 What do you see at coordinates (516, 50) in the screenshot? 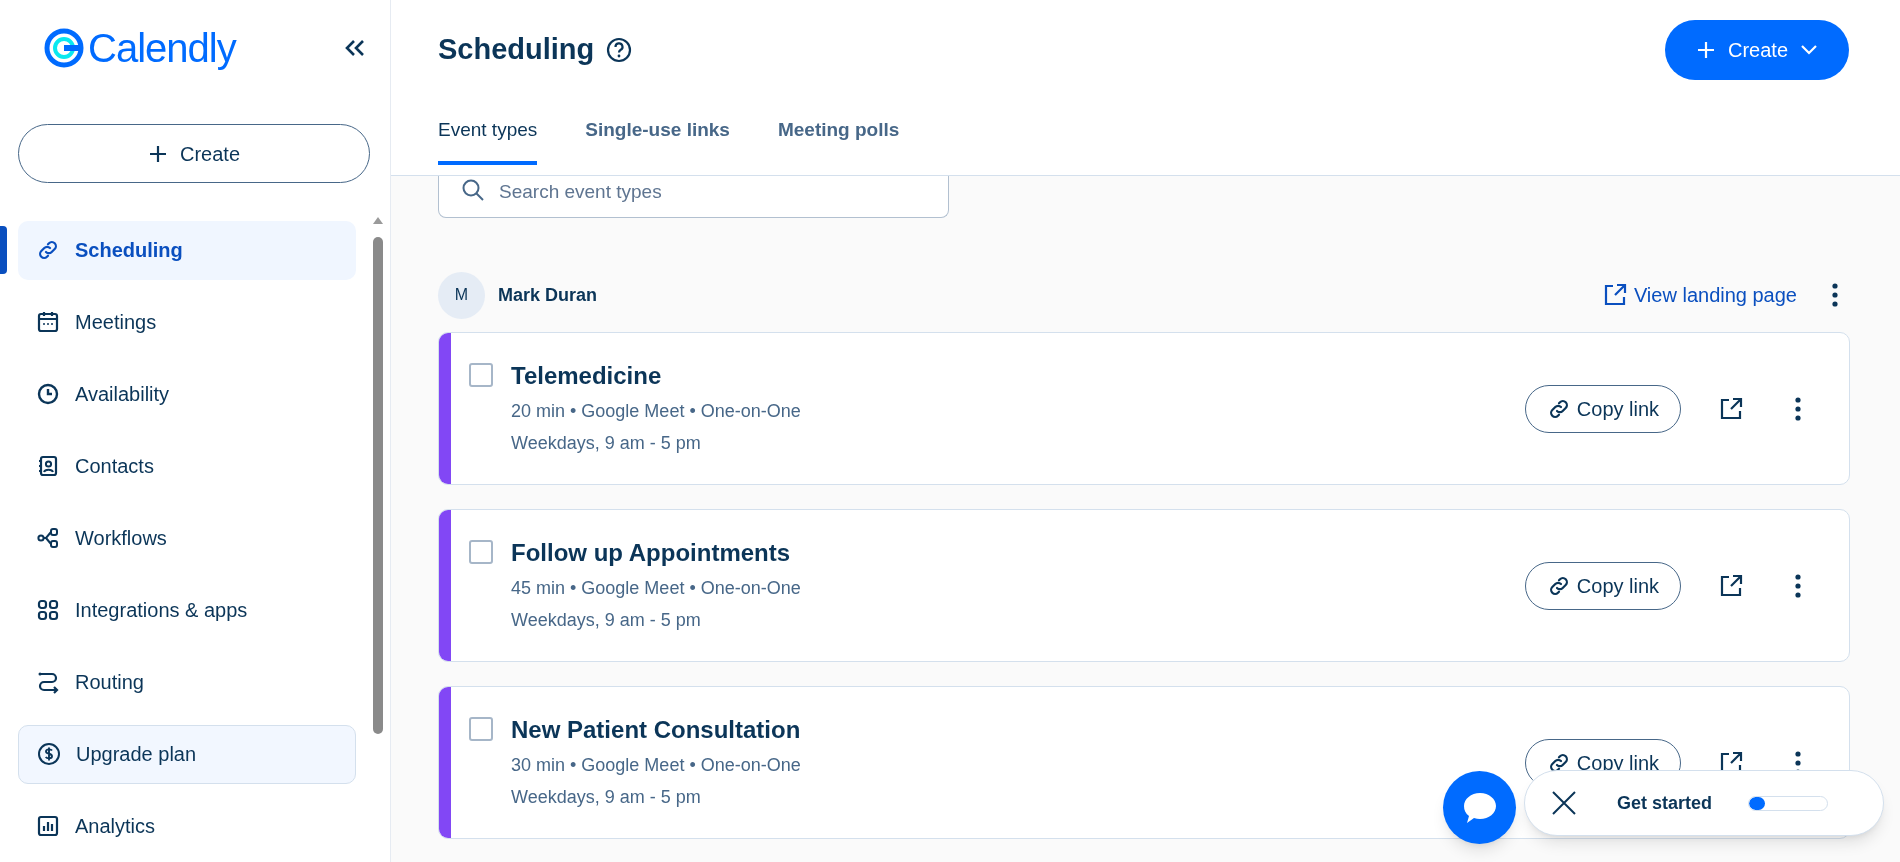
I see `page-title: Scheduling` at bounding box center [516, 50].